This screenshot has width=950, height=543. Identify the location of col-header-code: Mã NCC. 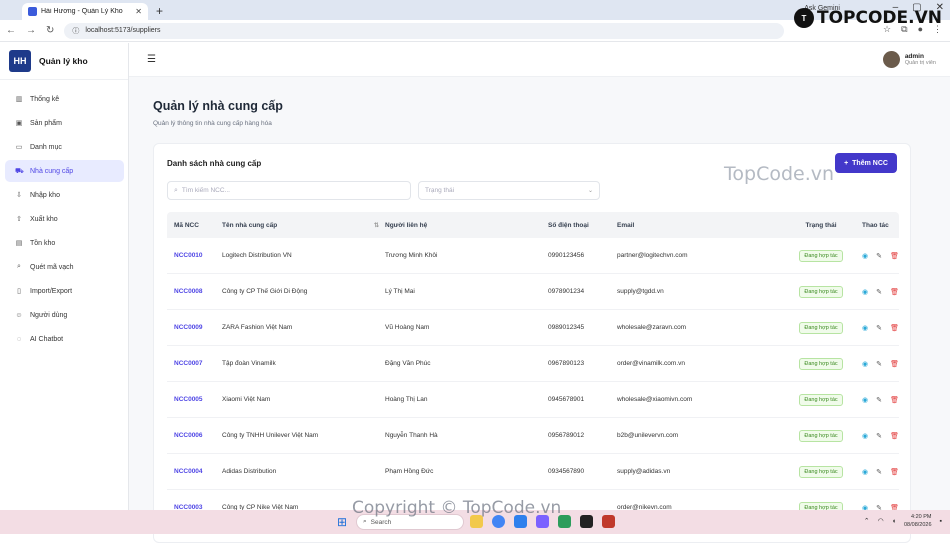
(194, 225).